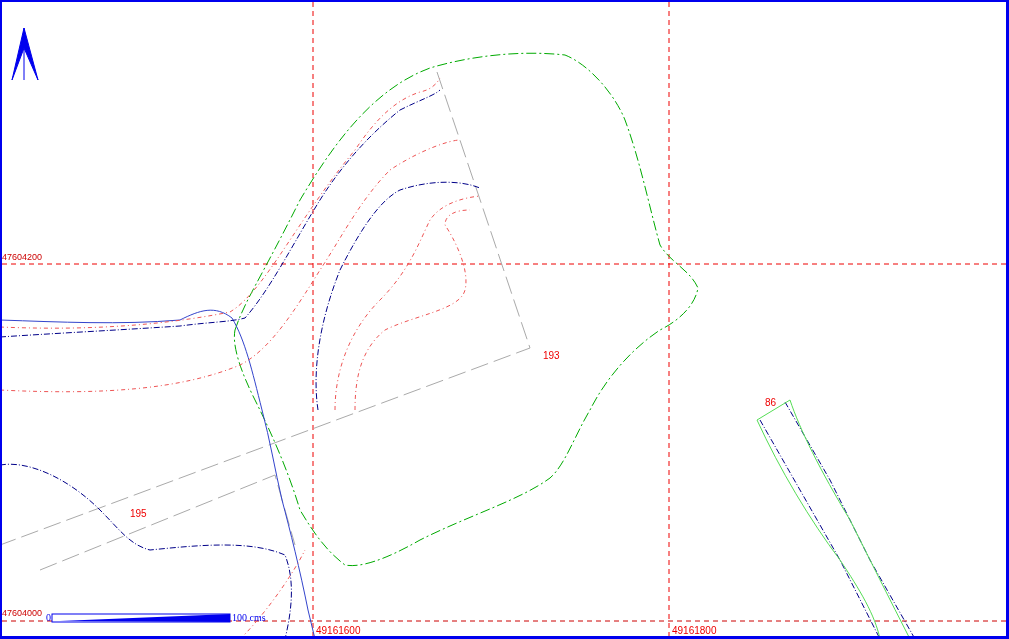  I want to click on parcel-number: 193, so click(551, 355).